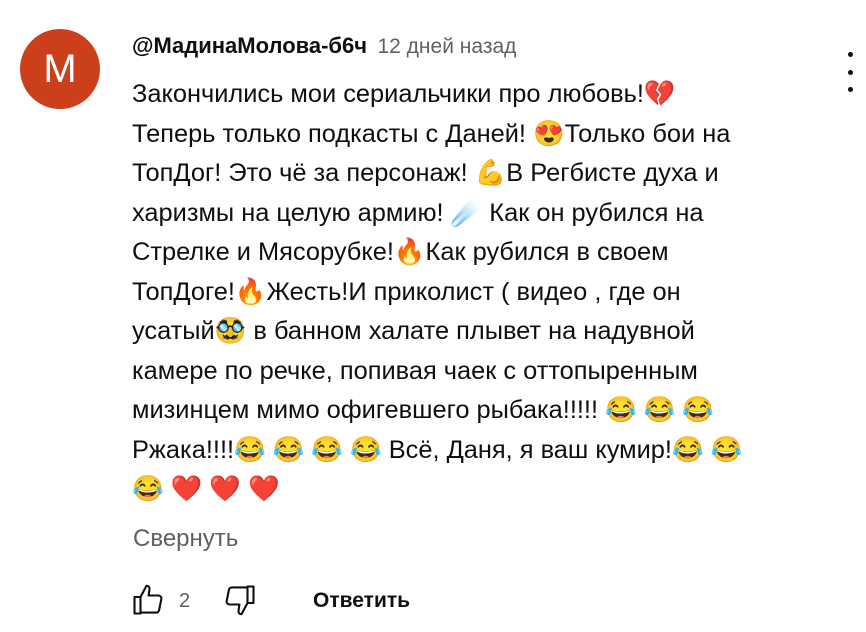 This screenshot has width=866, height=632. I want to click on more-vert-icon, so click(850, 72).